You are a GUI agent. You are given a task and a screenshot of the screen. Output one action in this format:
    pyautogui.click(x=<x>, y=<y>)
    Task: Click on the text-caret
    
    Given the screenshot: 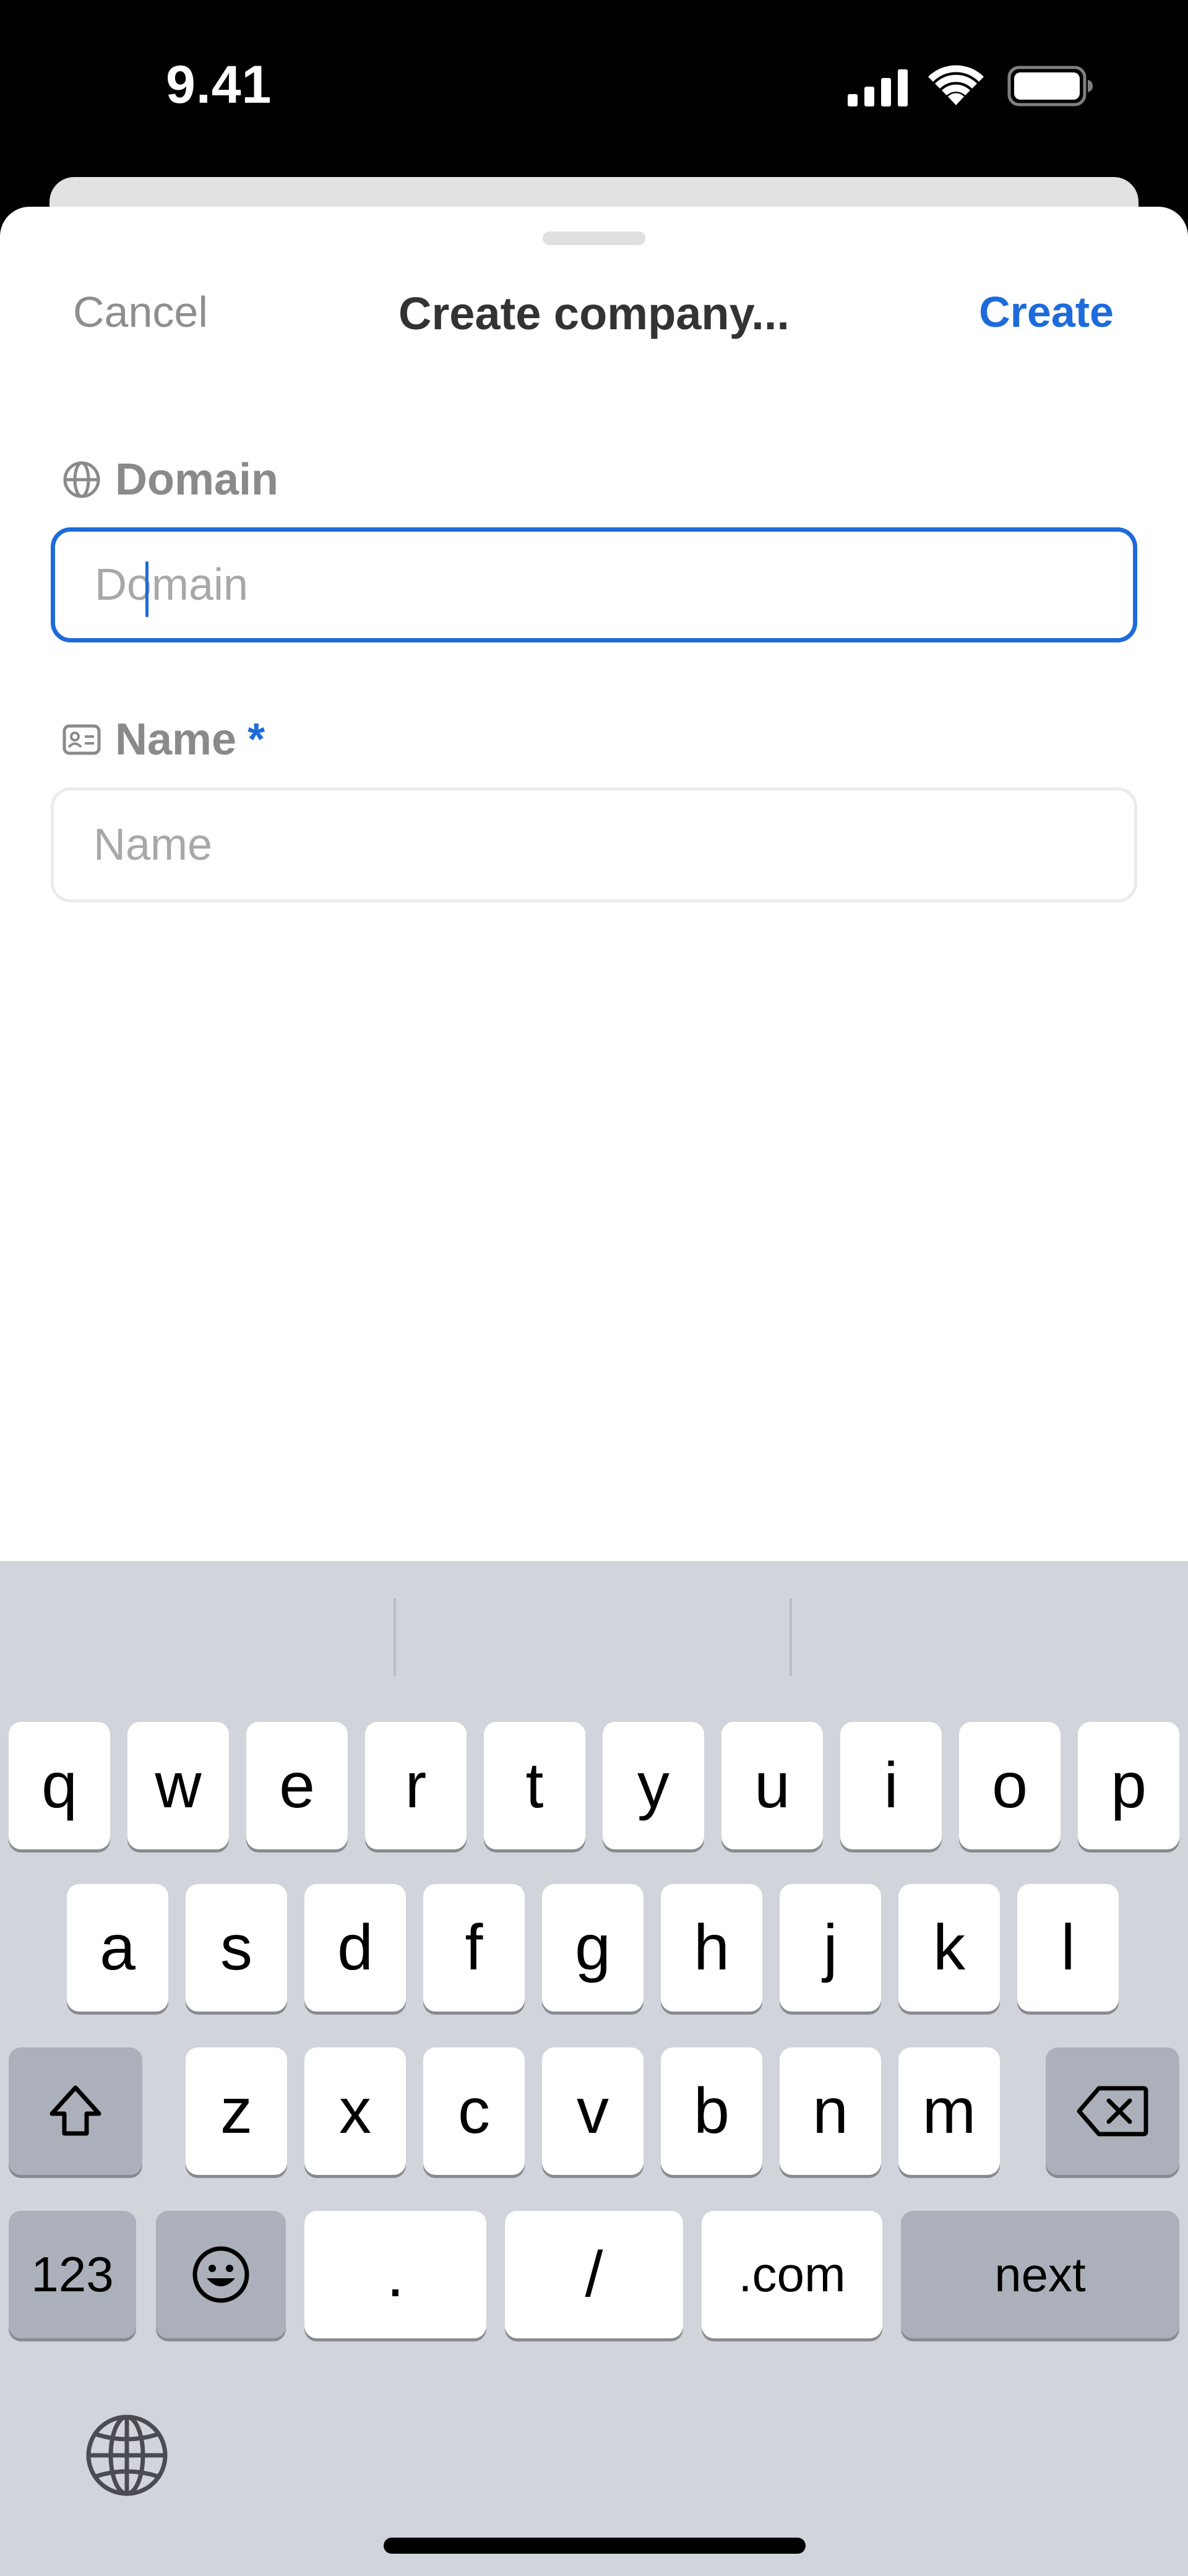 What is the action you would take?
    pyautogui.click(x=146, y=589)
    